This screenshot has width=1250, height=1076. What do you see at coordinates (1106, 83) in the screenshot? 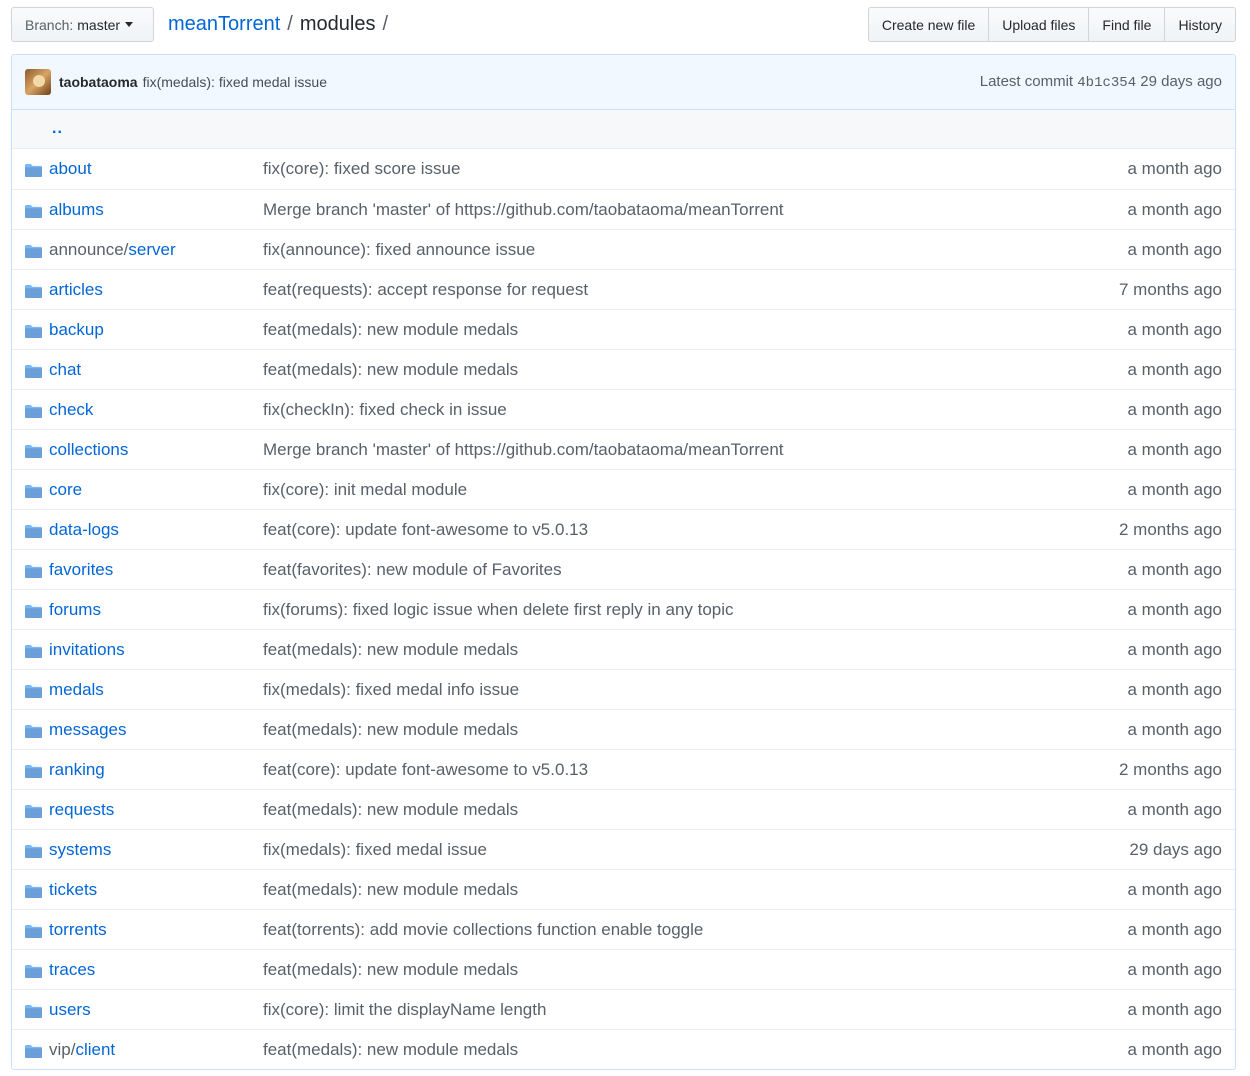
I see `commit-sha-link: 4b1c354` at bounding box center [1106, 83].